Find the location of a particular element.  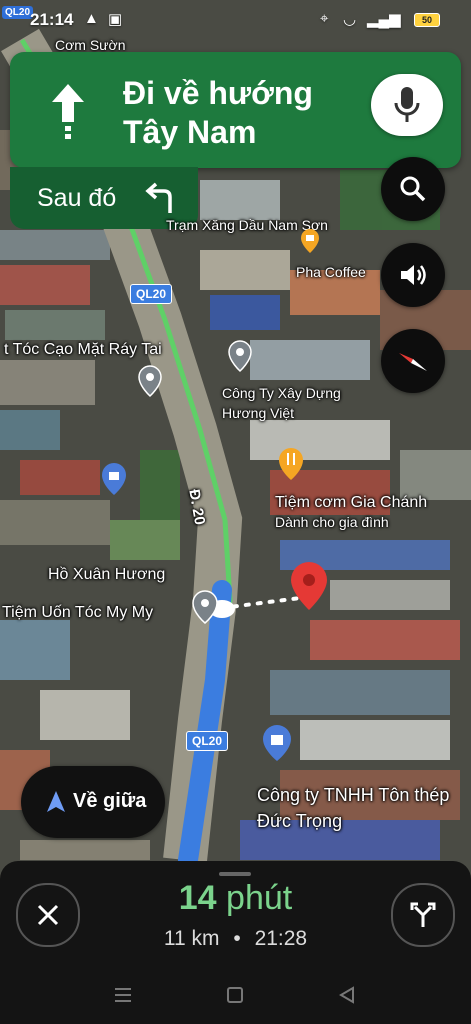

poi-pin-icon is located at coordinates (240, 356).